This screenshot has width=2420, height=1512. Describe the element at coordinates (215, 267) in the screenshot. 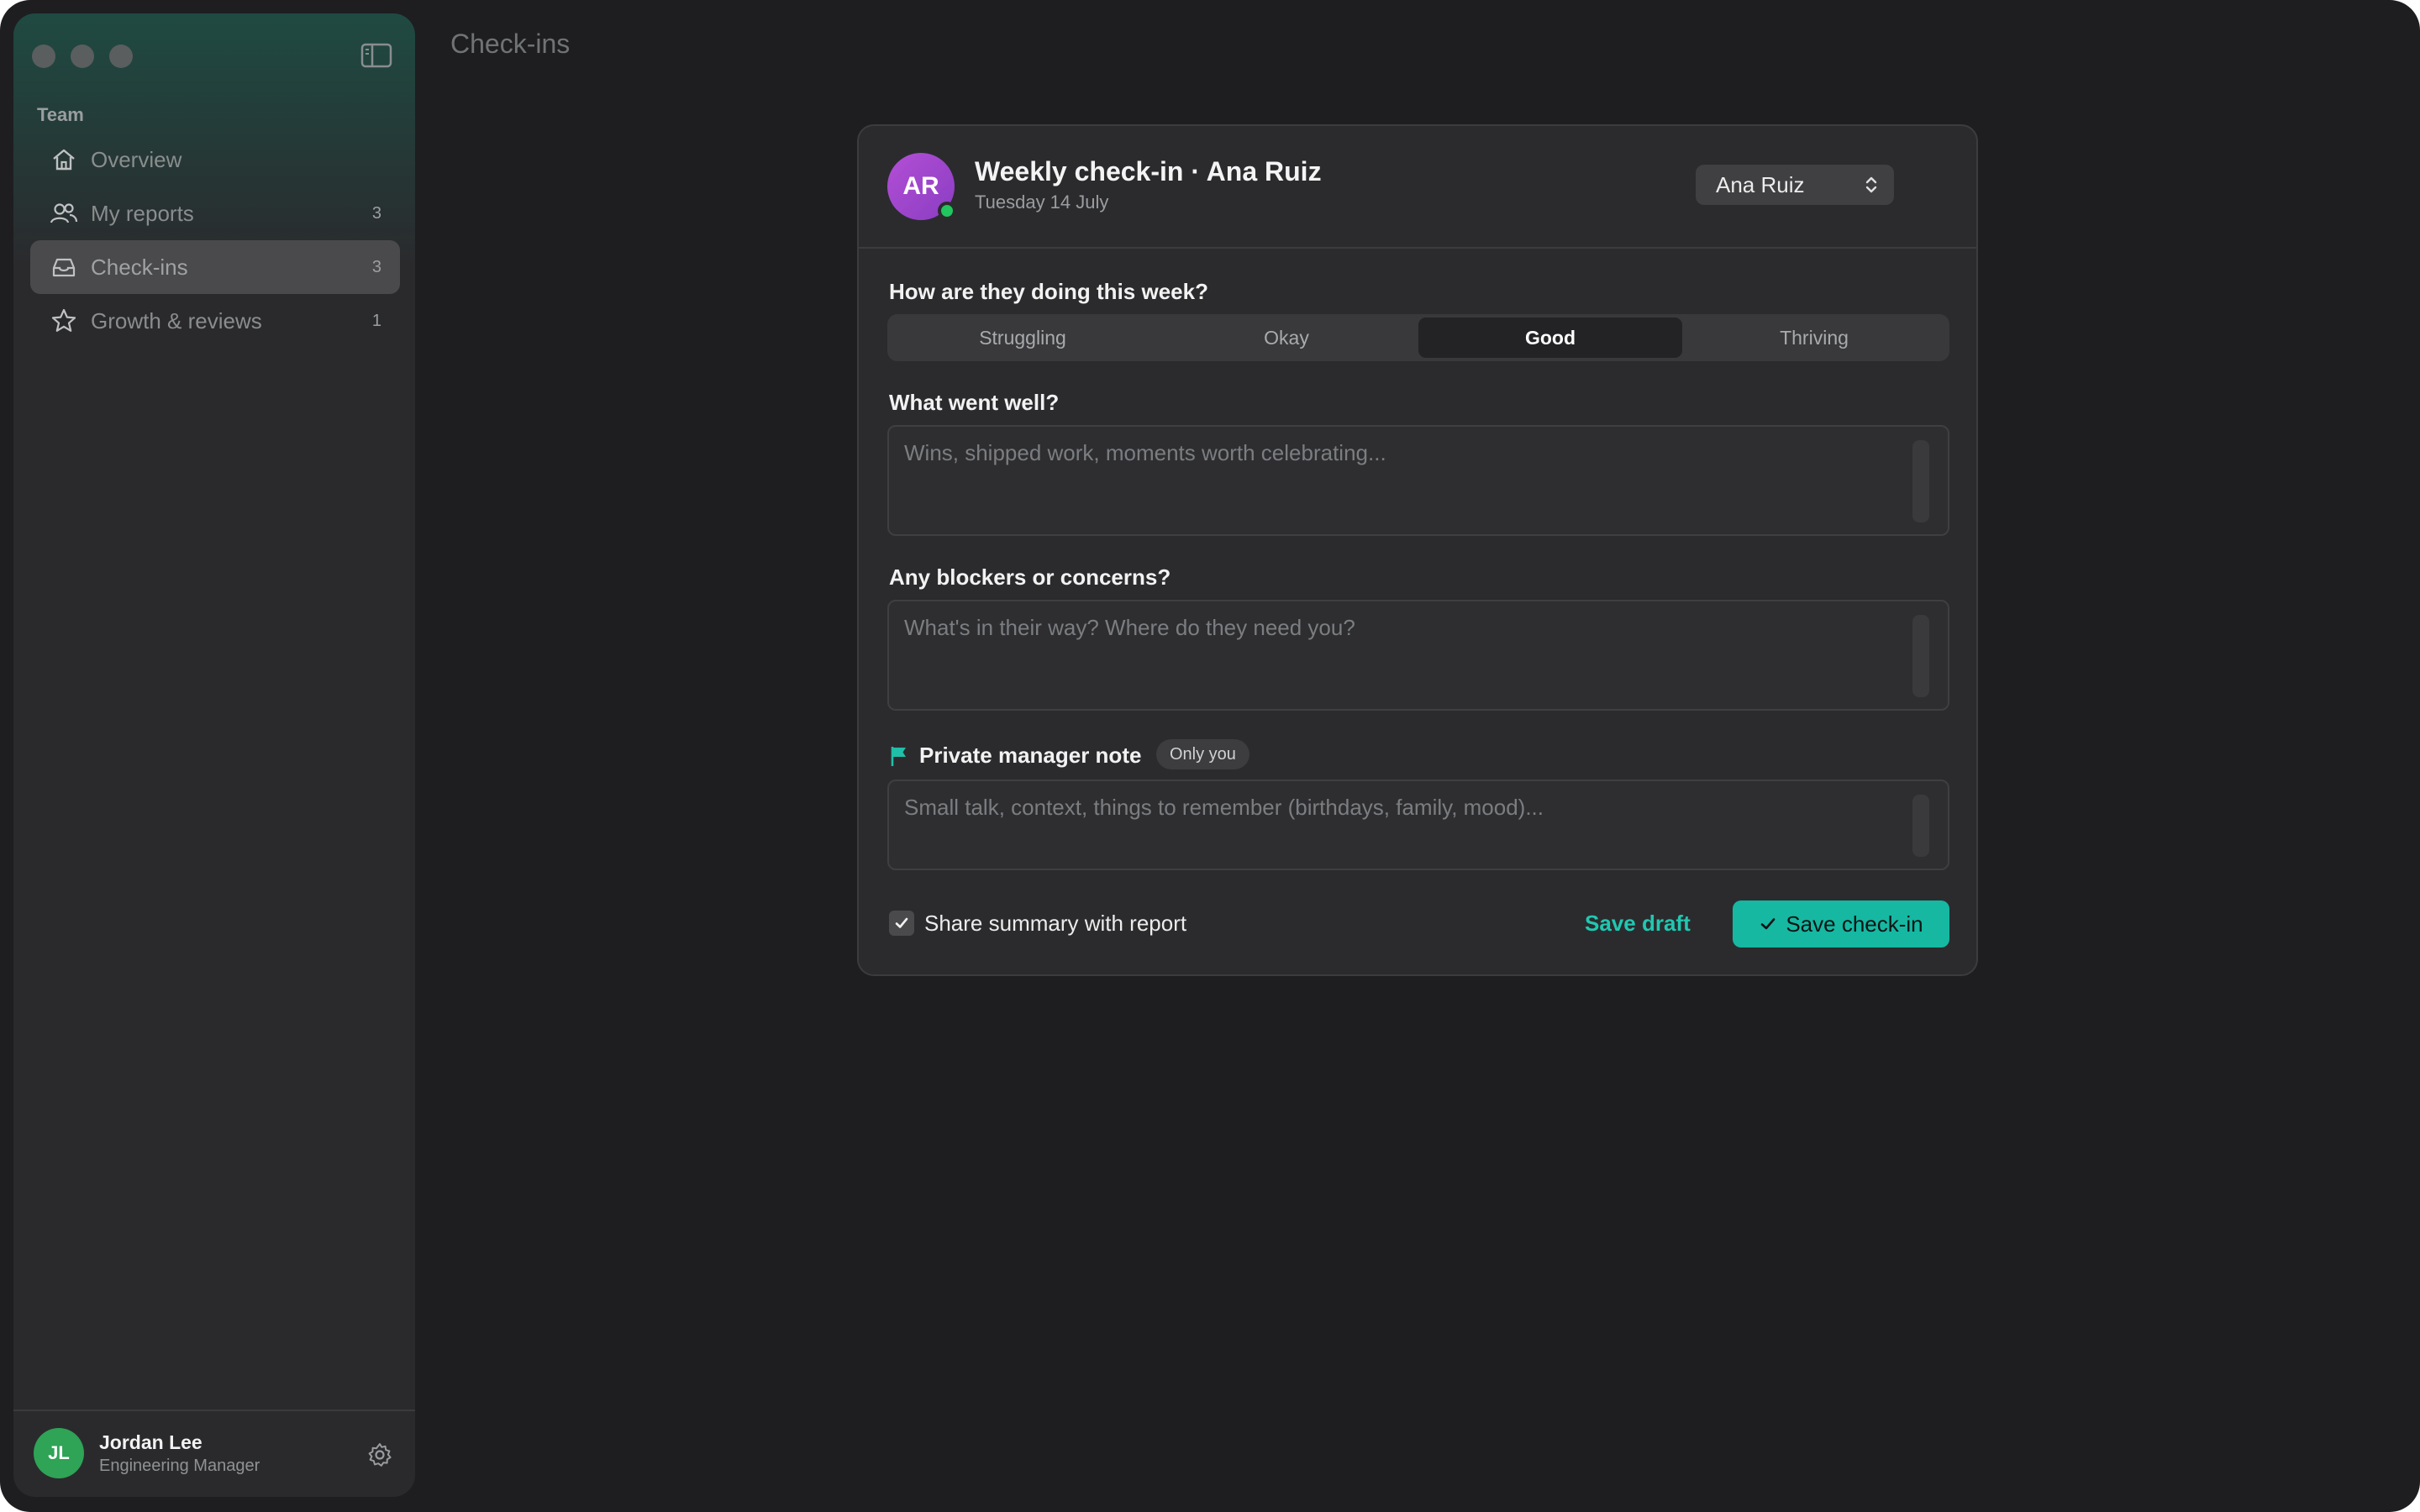

I see `sidebar-item-check-ins: Check-ins 3` at that location.